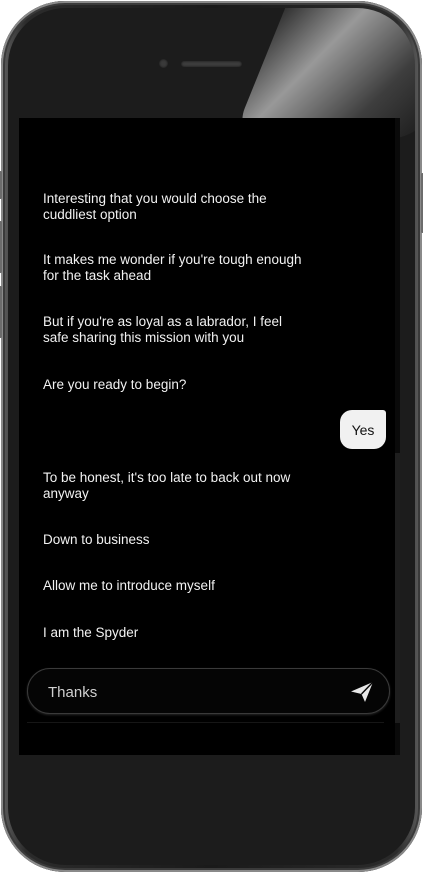 The height and width of the screenshot is (873, 423). I want to click on bot-message: Are you ready to begin?, so click(115, 384).